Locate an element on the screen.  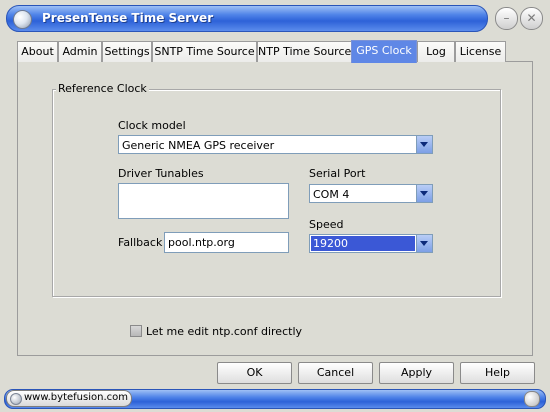
bytefusion-link-text: www.bytefusion.com is located at coordinates (76, 398).